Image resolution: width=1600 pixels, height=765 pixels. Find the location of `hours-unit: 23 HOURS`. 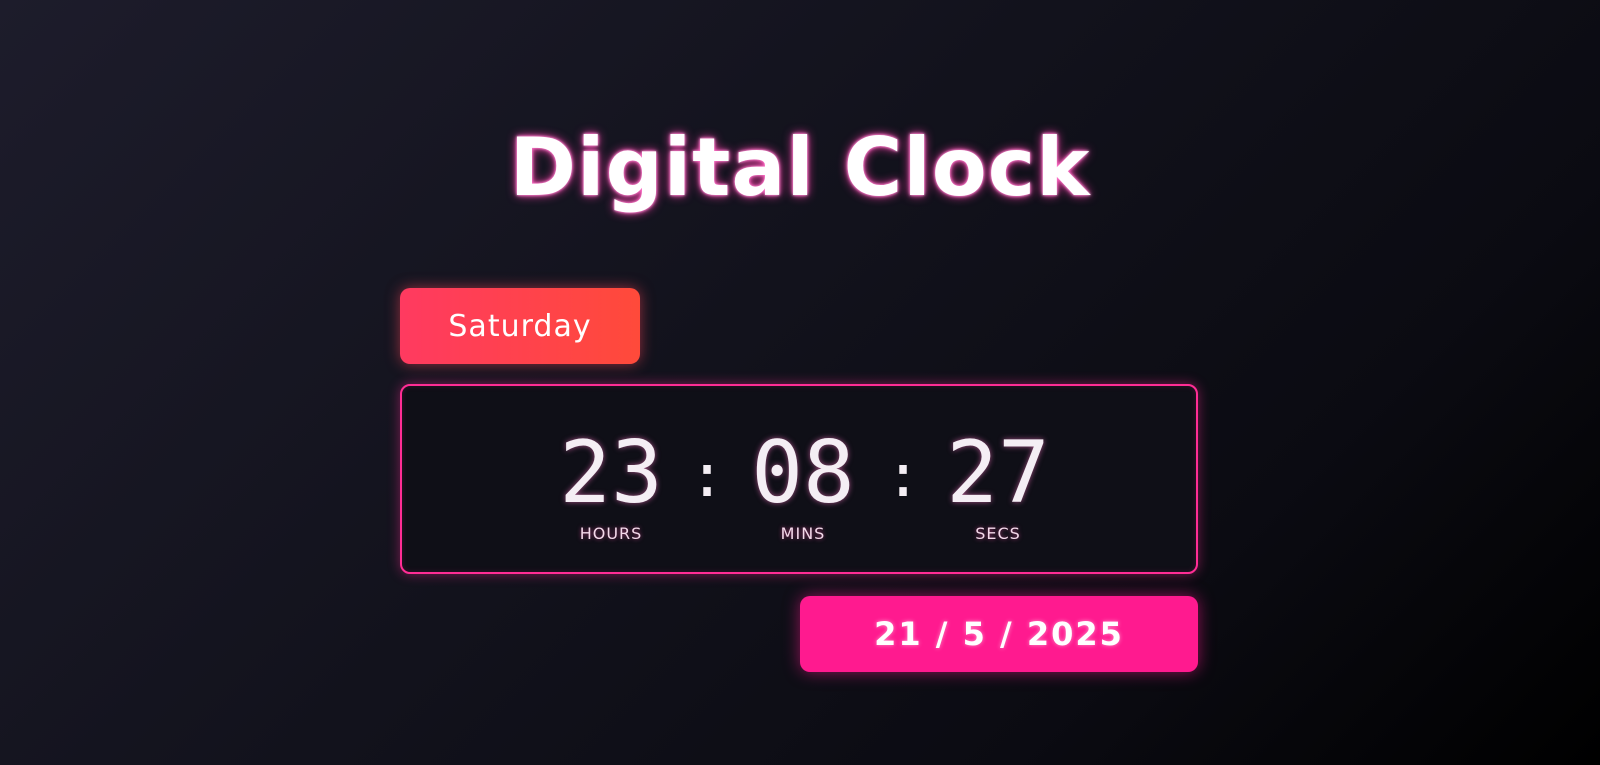

hours-unit: 23 HOURS is located at coordinates (611, 486).